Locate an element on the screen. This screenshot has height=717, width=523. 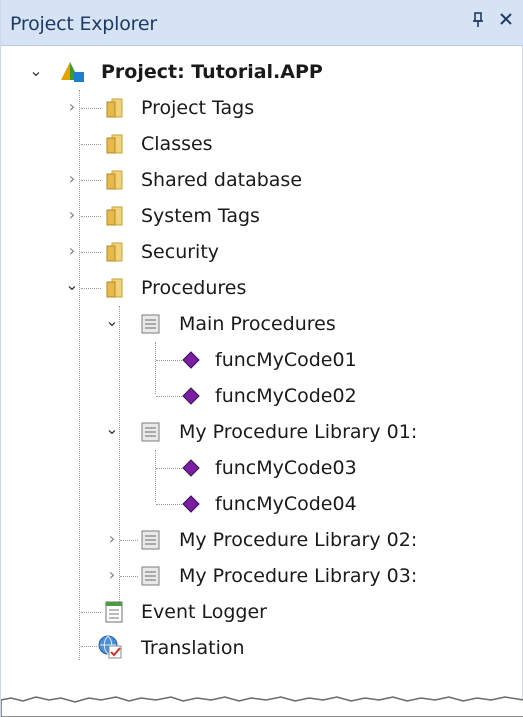
tree-item-label: My Procedure Library 02: is located at coordinates (298, 540).